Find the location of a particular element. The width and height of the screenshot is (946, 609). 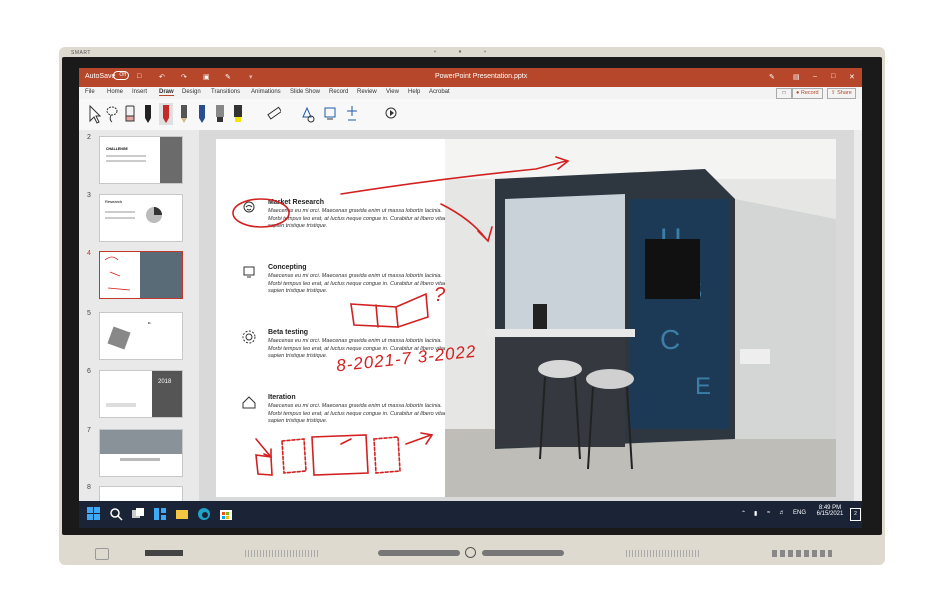

wifi-icon: ≈ is located at coordinates (768, 513).